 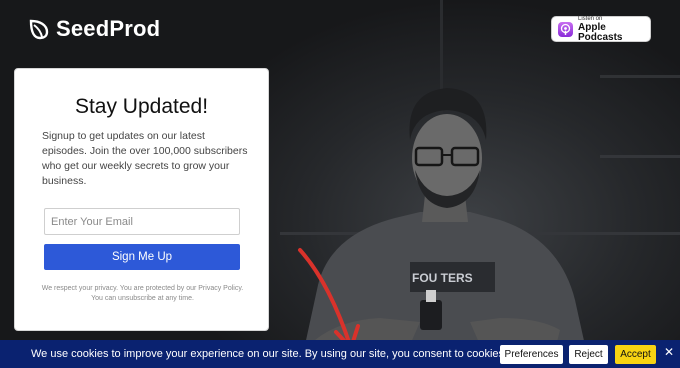 I want to click on apple-podcasts-badge: Listen on Apple Podcasts, so click(x=601, y=29).